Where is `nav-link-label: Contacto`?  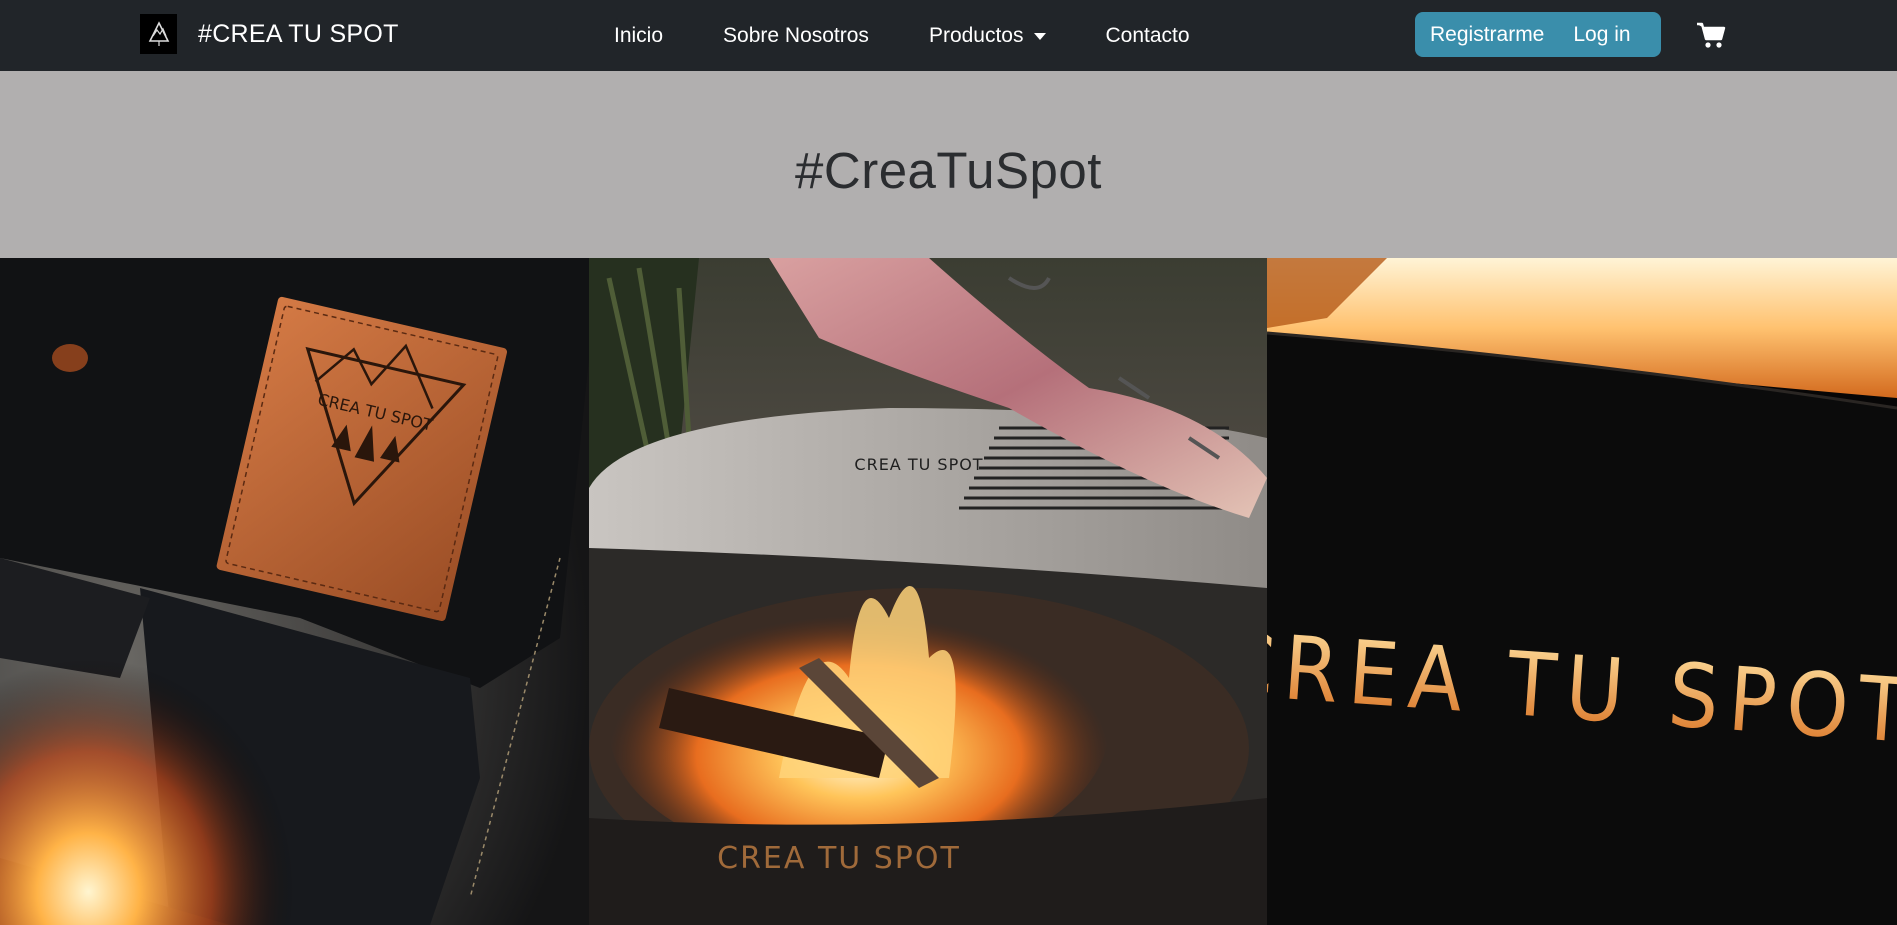 nav-link-label: Contacto is located at coordinates (1147, 35).